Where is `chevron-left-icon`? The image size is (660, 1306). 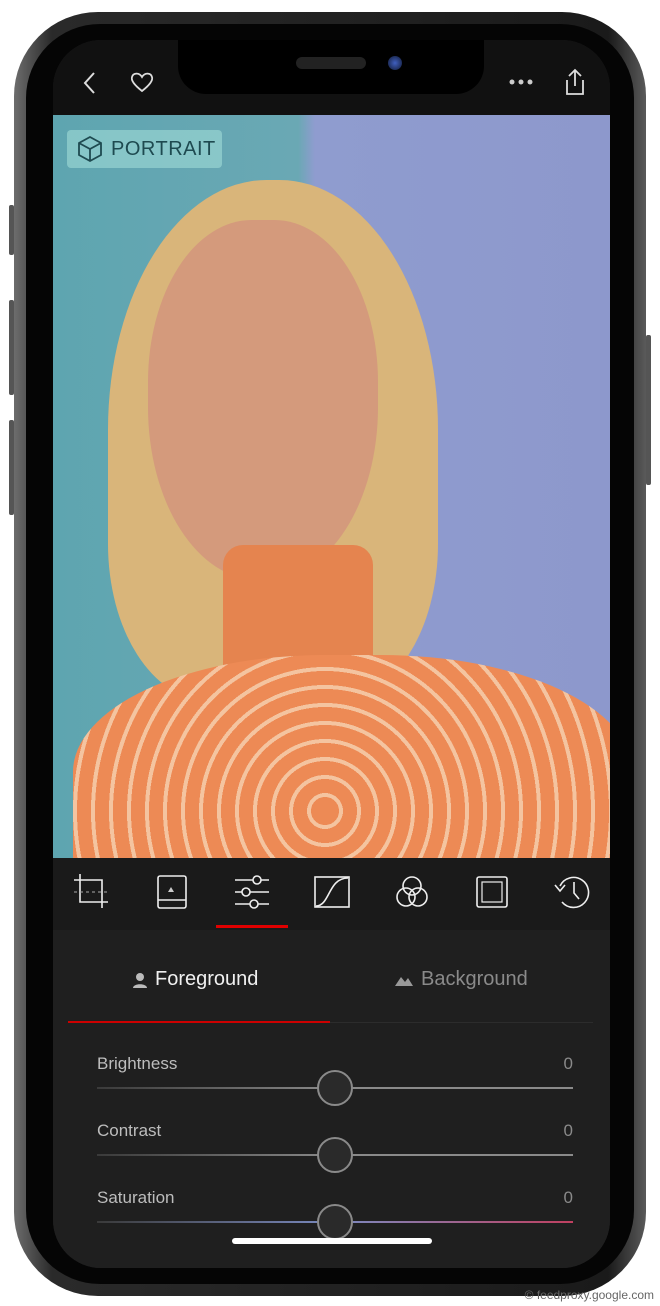
chevron-left-icon is located at coordinates (90, 83).